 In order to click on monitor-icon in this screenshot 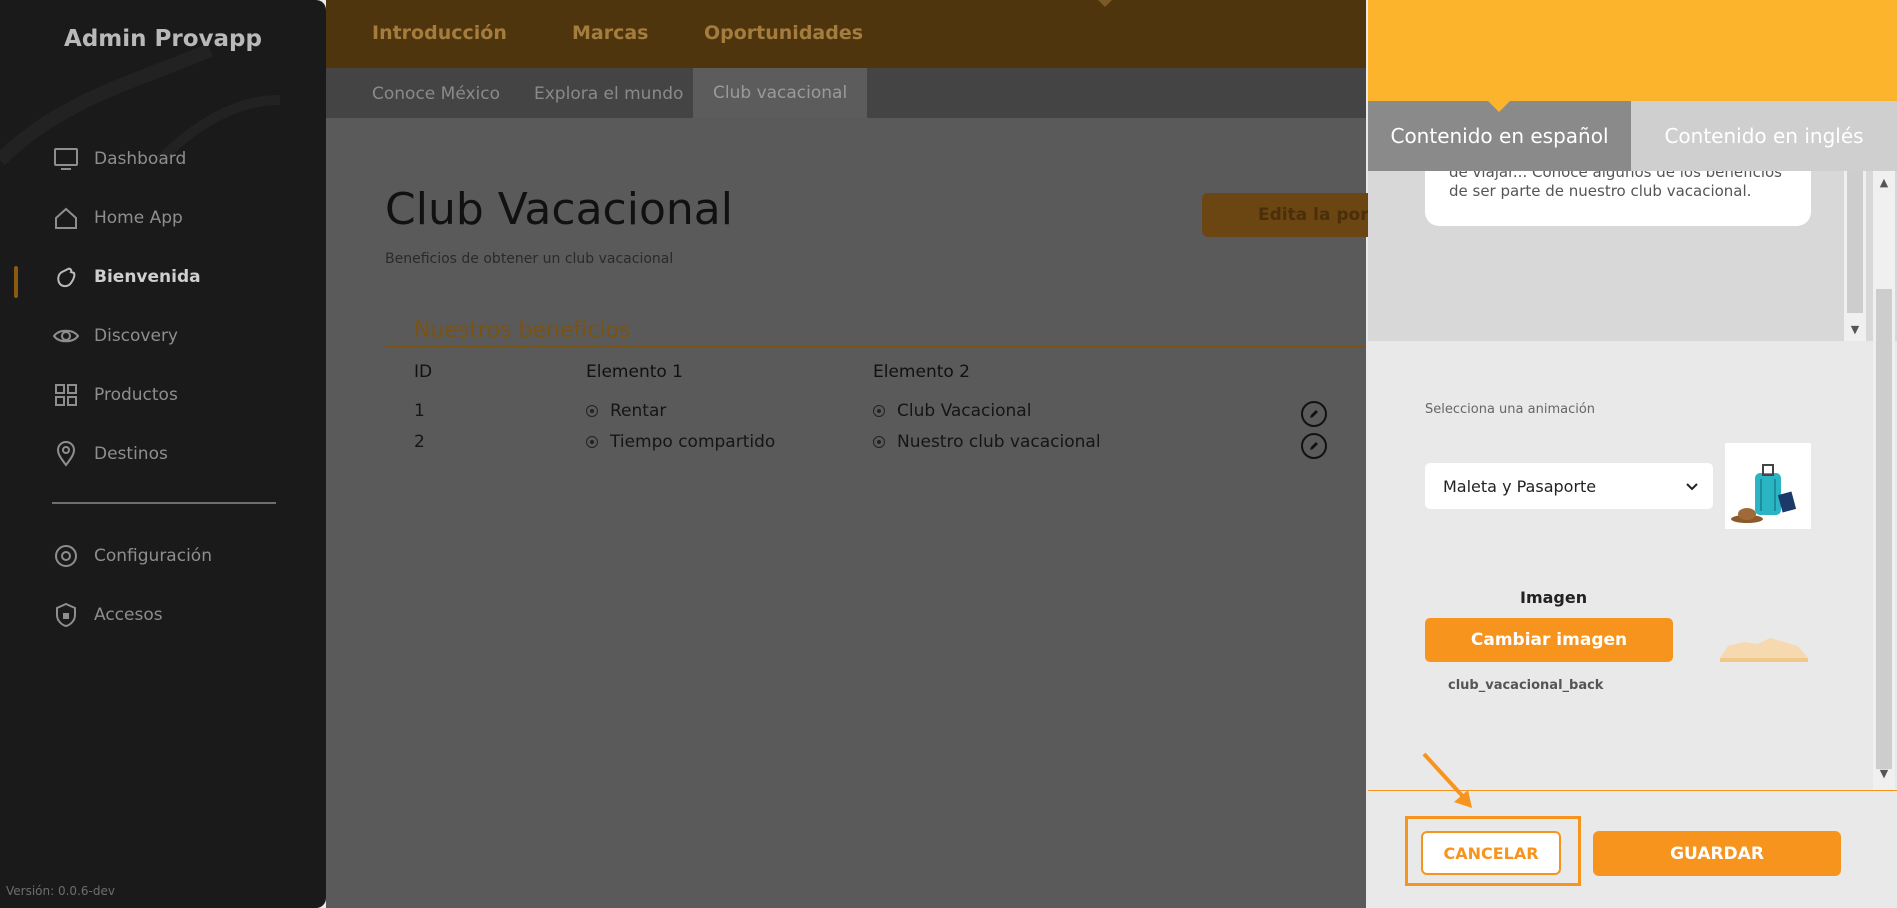, I will do `click(66, 159)`.